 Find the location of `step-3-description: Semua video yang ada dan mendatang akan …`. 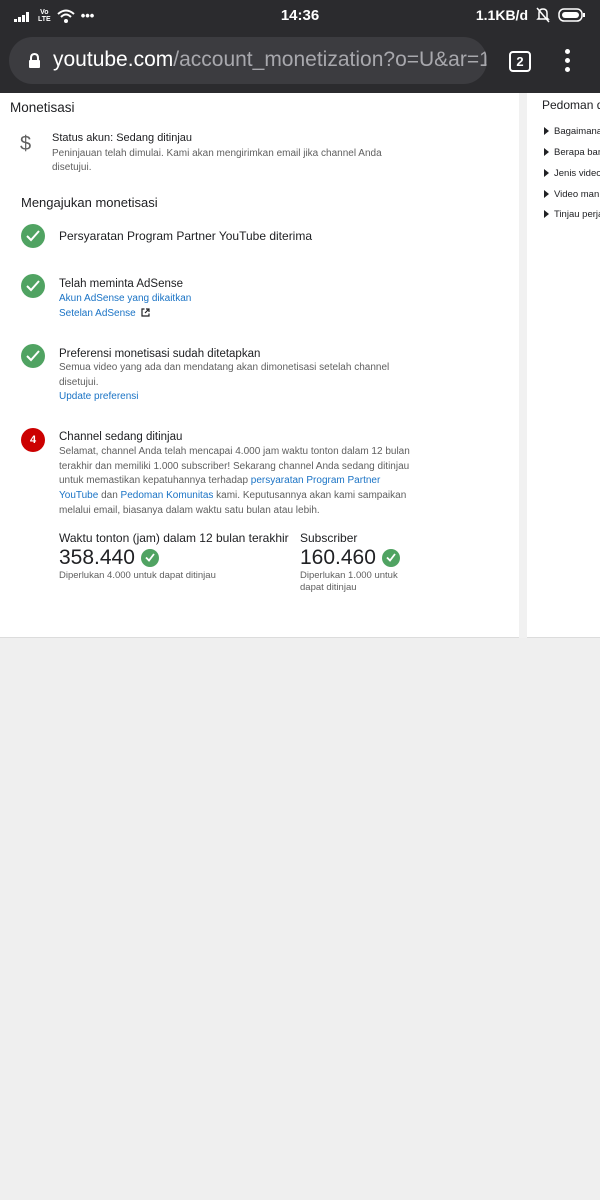

step-3-description: Semua video yang ada dan mendatang akan … is located at coordinates (224, 375).